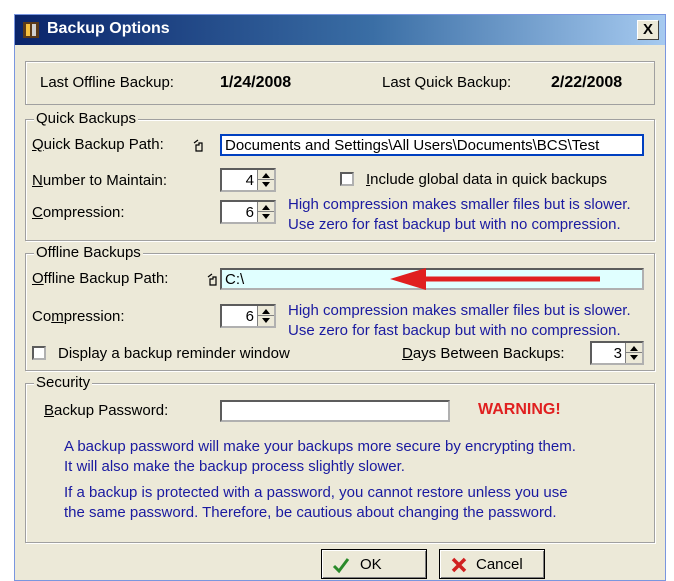 This screenshot has width=674, height=581. I want to click on ok-button: OK, so click(374, 564).